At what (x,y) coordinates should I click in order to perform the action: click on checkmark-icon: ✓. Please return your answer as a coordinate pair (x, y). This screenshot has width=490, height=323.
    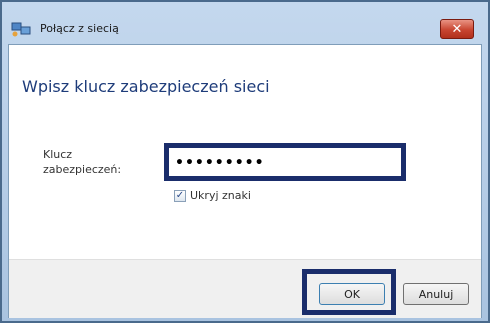
    Looking at the image, I should click on (180, 195).